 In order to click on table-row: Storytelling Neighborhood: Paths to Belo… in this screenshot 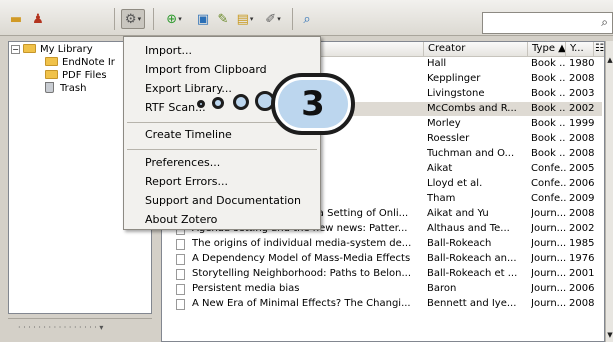, I will do `click(382, 274)`.